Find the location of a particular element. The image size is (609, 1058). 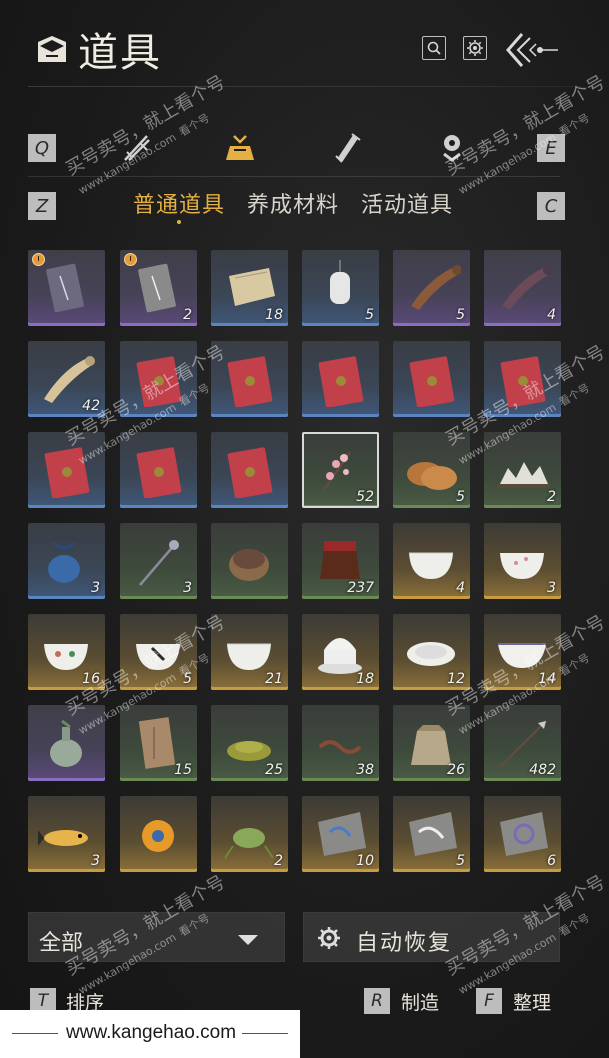

item-count: 2 is located at coordinates (187, 315).